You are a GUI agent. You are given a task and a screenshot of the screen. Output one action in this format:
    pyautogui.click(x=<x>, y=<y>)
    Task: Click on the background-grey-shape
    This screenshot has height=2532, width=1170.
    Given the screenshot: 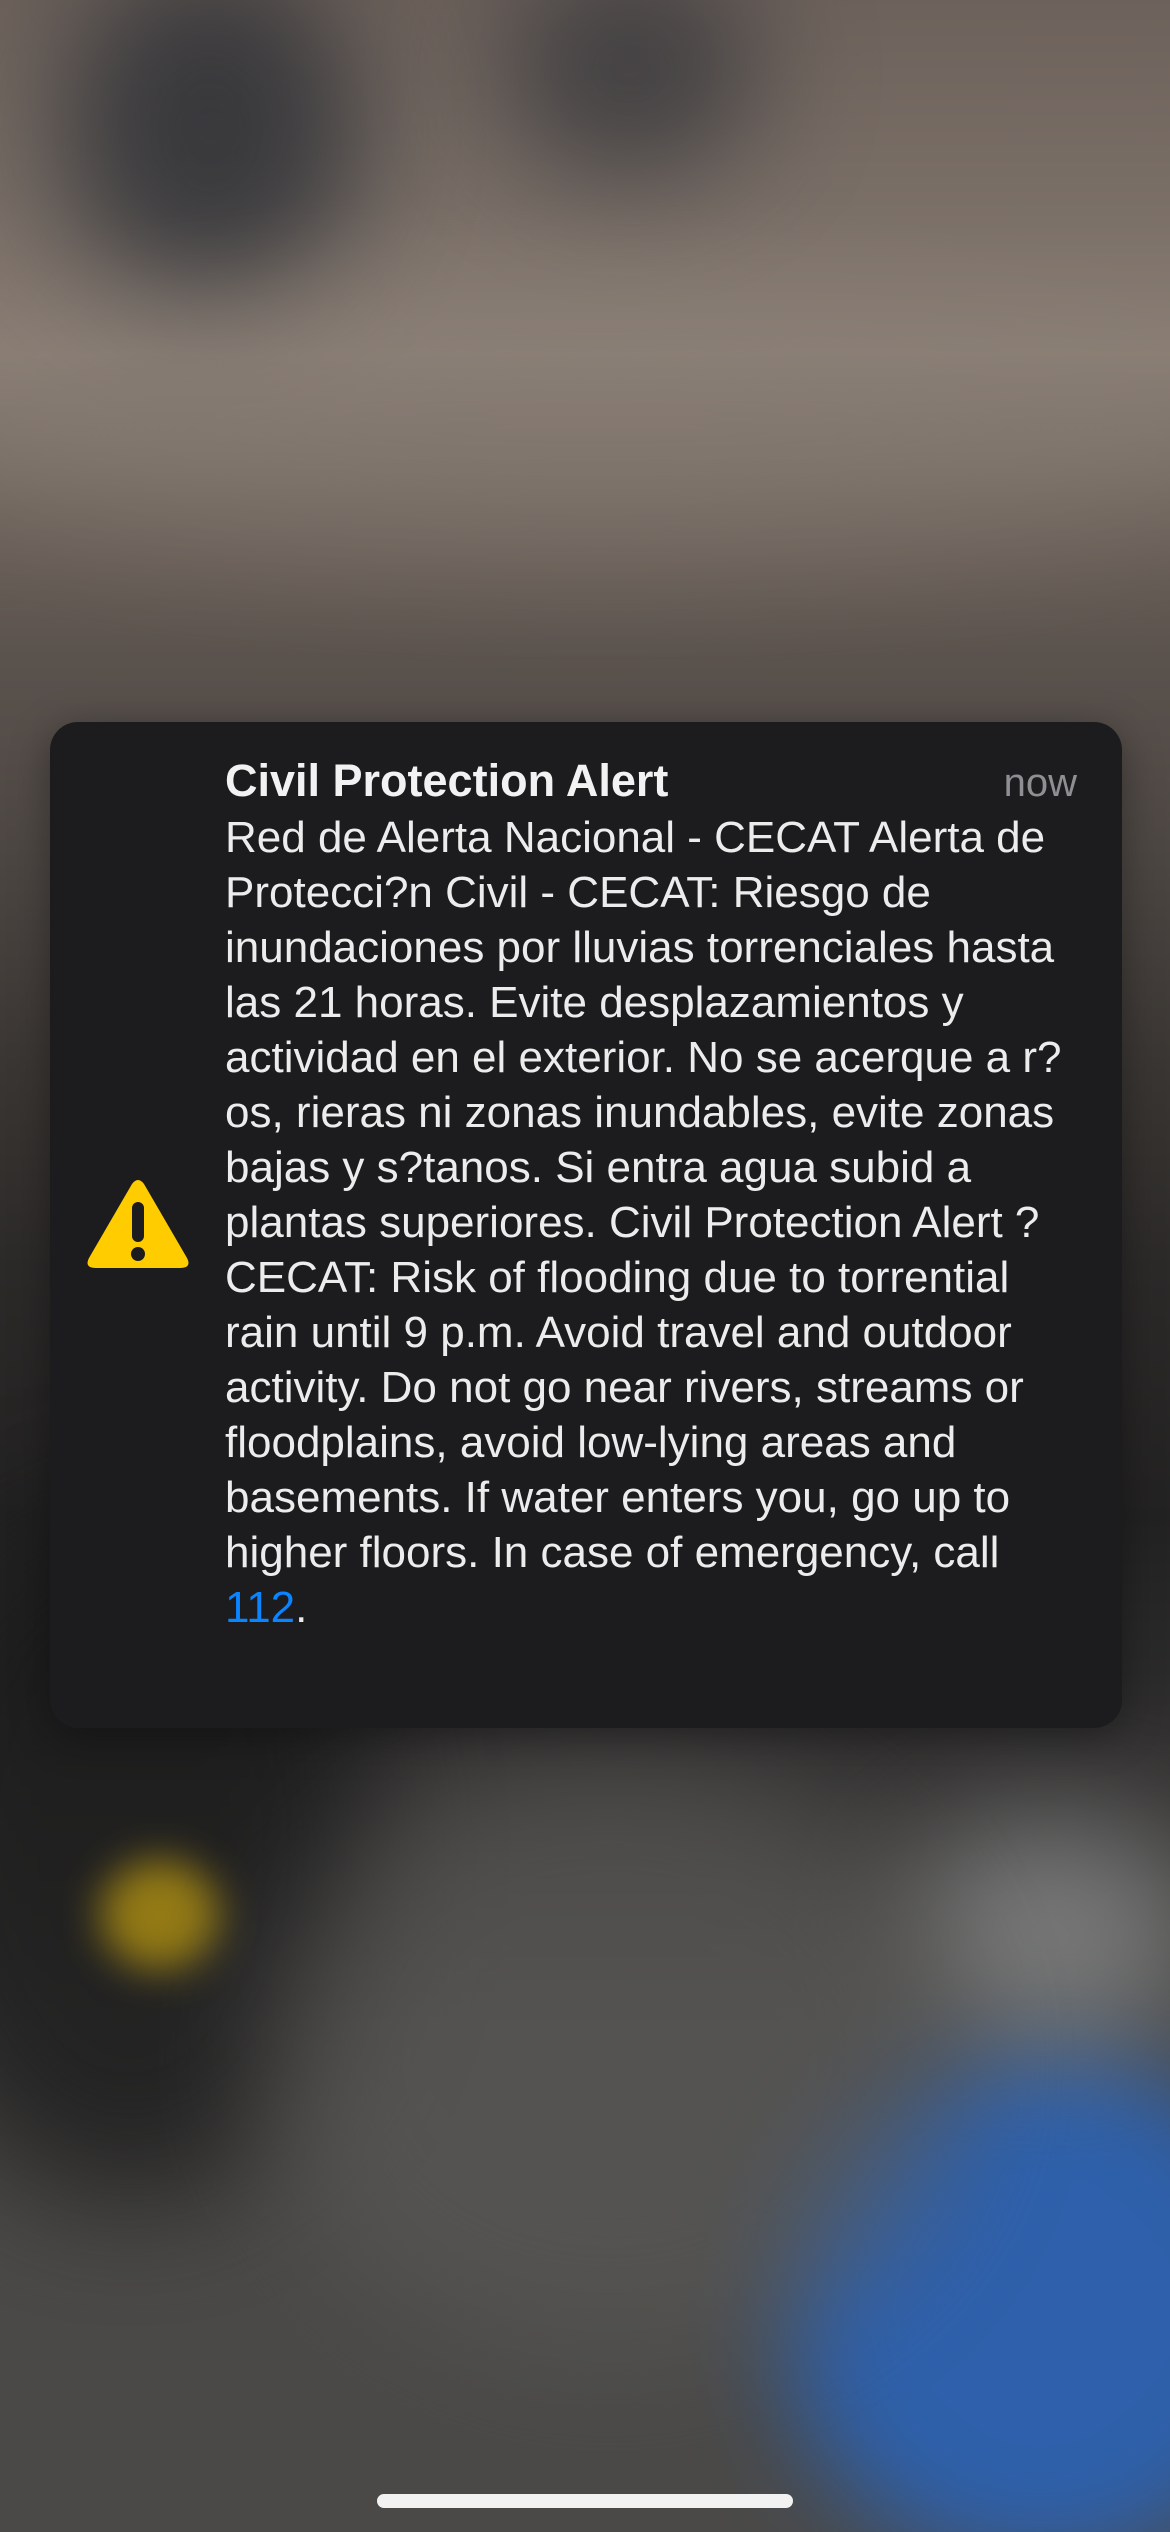 What is the action you would take?
    pyautogui.click(x=610, y=2060)
    